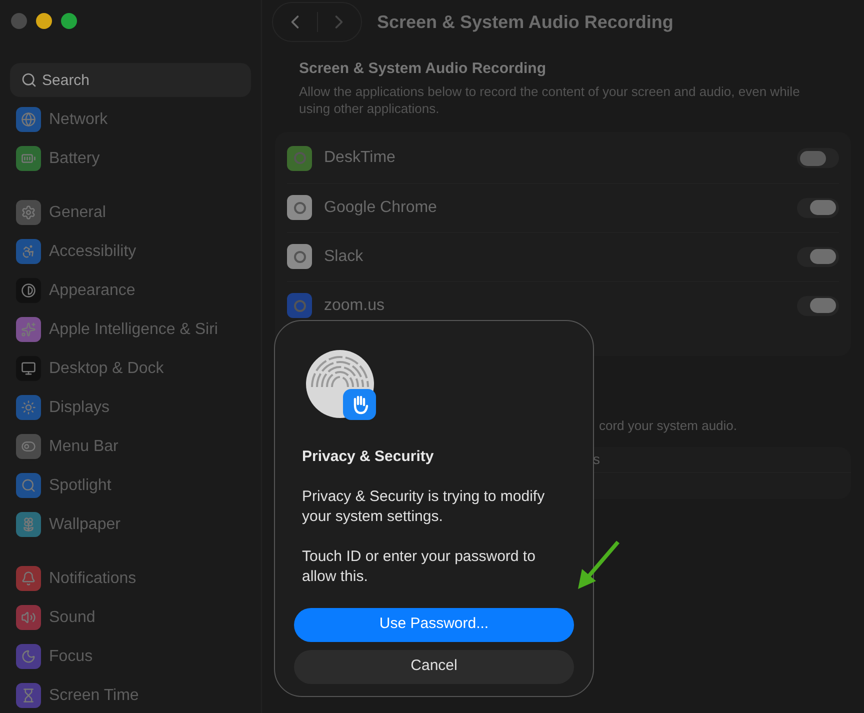  What do you see at coordinates (434, 667) in the screenshot?
I see `cancel-button: Cancel` at bounding box center [434, 667].